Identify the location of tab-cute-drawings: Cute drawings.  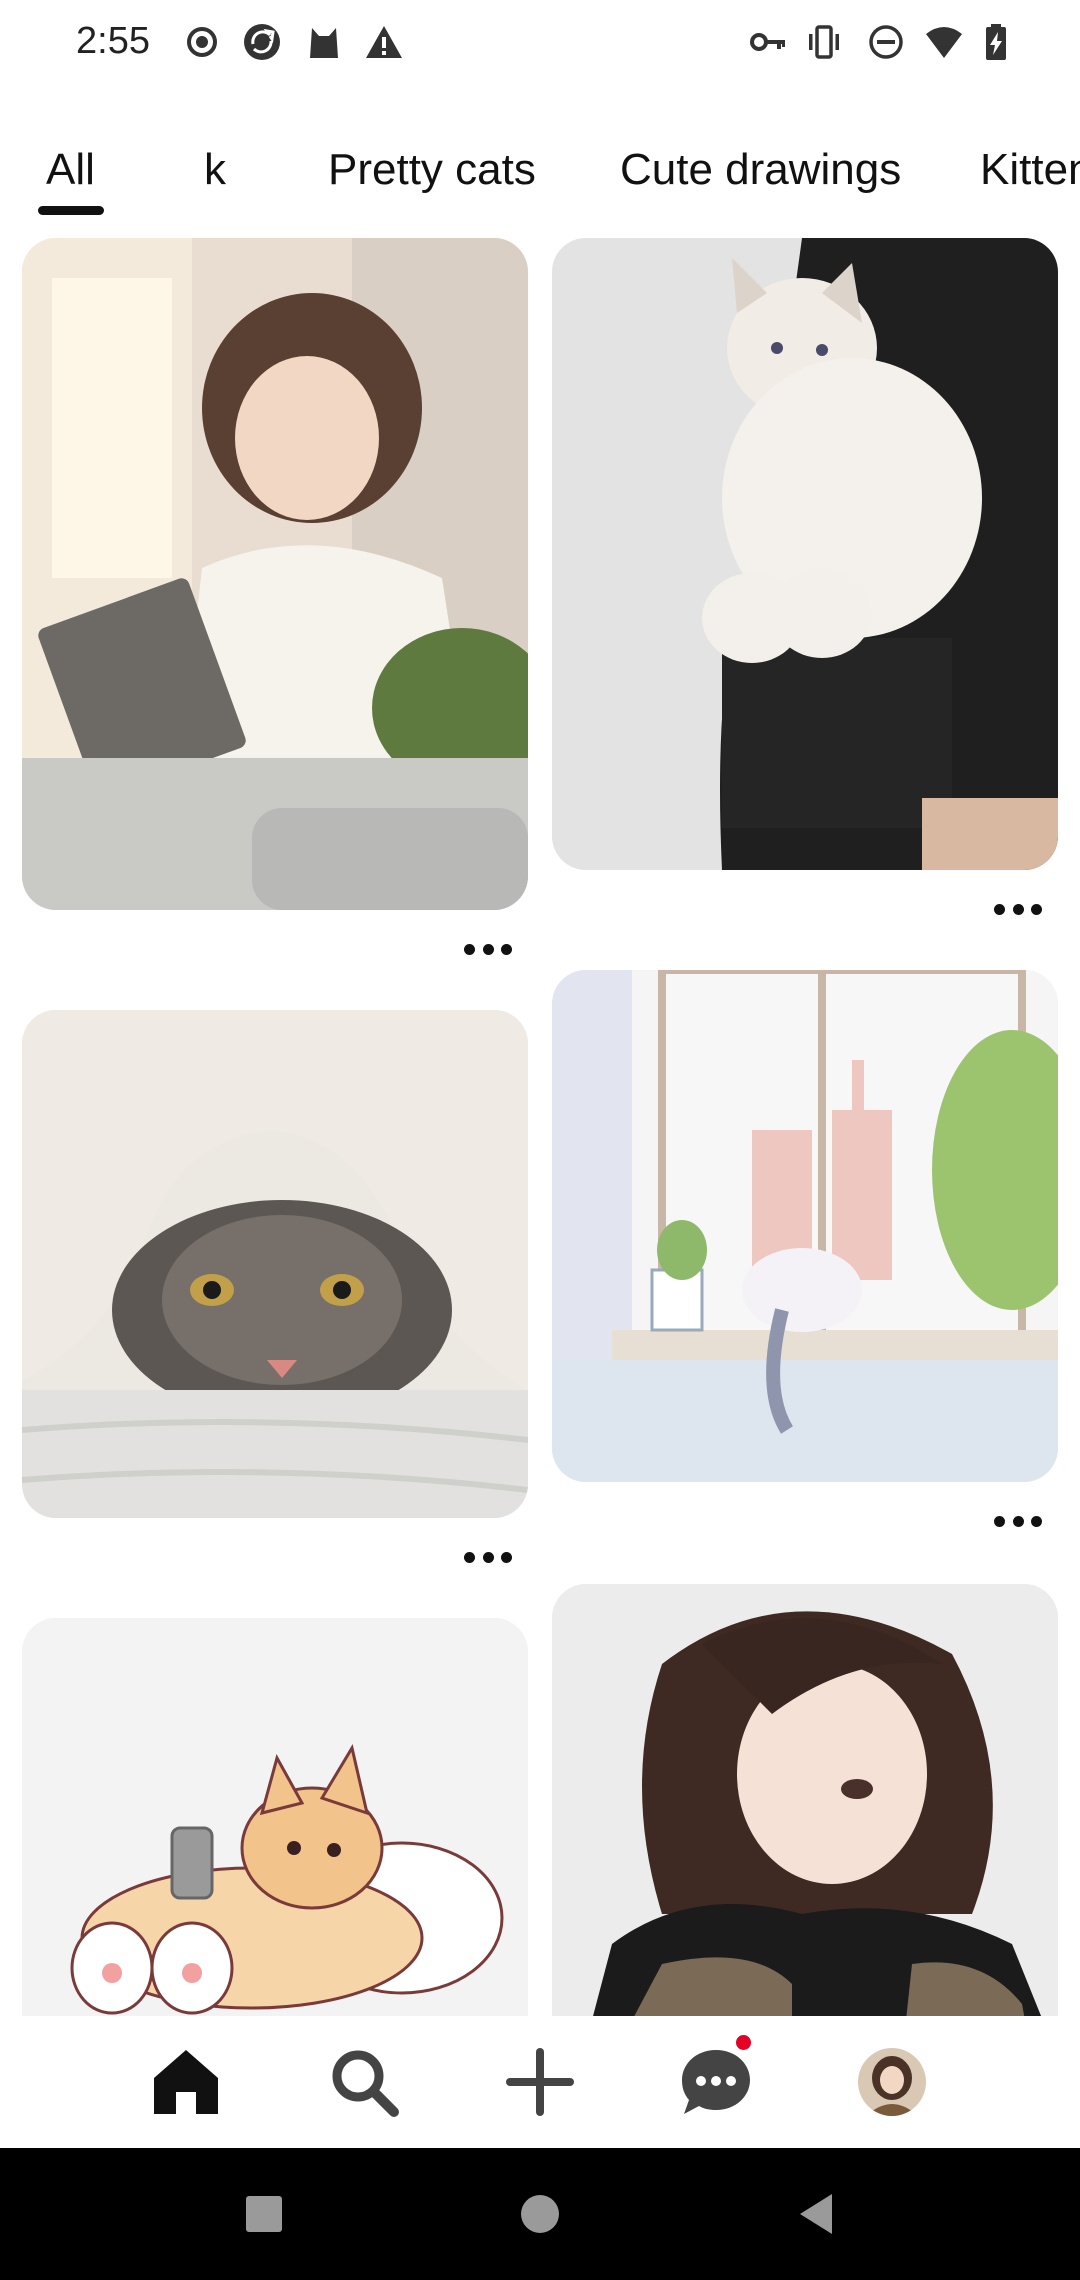
(760, 170).